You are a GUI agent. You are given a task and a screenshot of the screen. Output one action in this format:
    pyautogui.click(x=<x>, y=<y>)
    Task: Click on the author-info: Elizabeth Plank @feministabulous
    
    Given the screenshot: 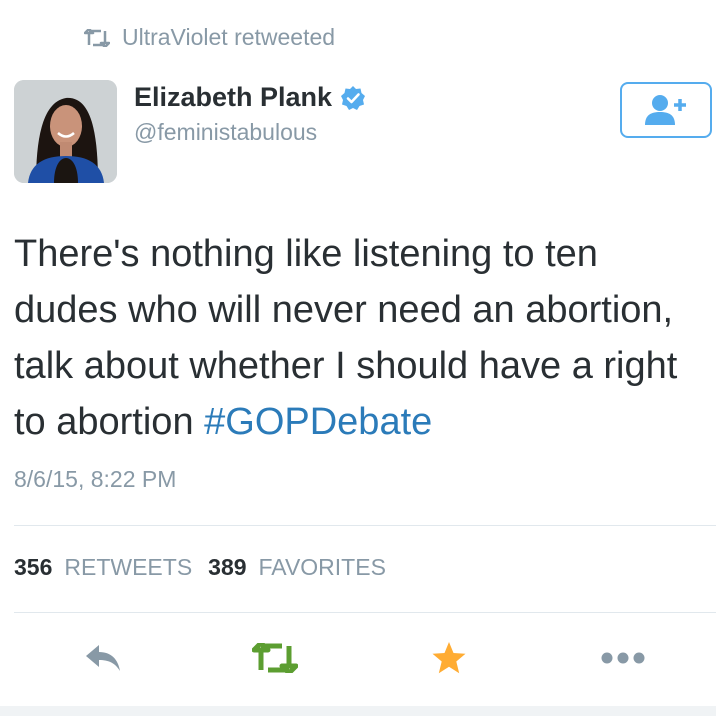 What is the action you would take?
    pyautogui.click(x=250, y=114)
    